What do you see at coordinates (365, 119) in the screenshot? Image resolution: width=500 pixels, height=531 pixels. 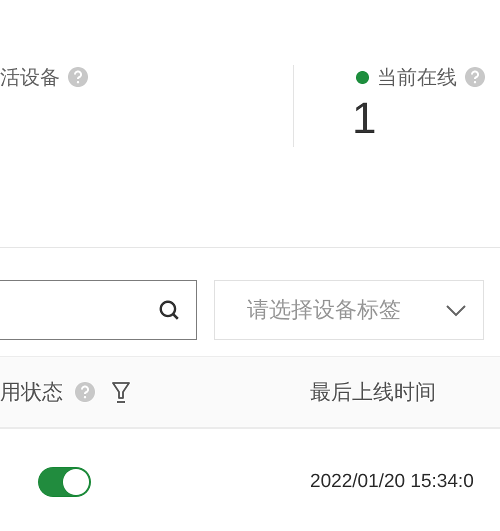 I see `stat-value: 1` at bounding box center [365, 119].